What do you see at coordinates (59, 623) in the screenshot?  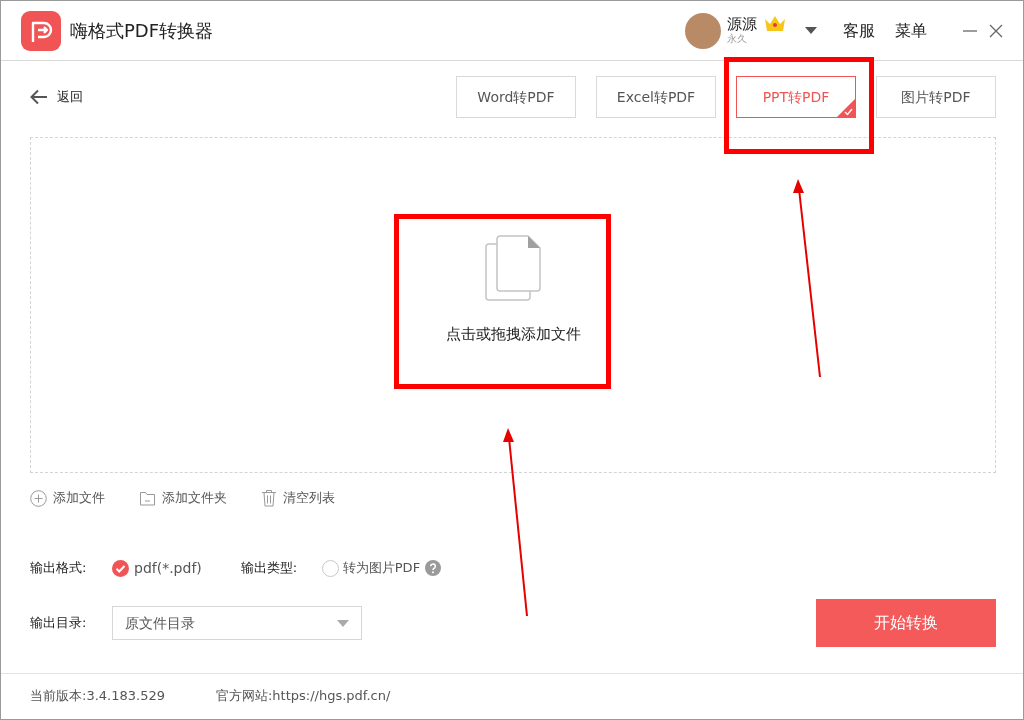 I see `output-dir-label: 输出目录:` at bounding box center [59, 623].